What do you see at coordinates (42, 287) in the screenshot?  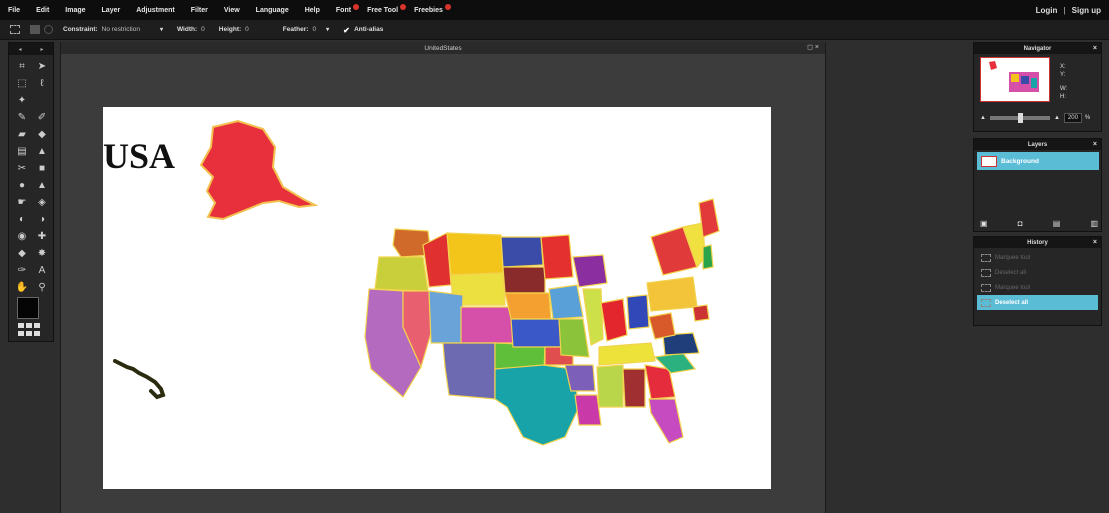 I see `zoom-icon: ⚲` at bounding box center [42, 287].